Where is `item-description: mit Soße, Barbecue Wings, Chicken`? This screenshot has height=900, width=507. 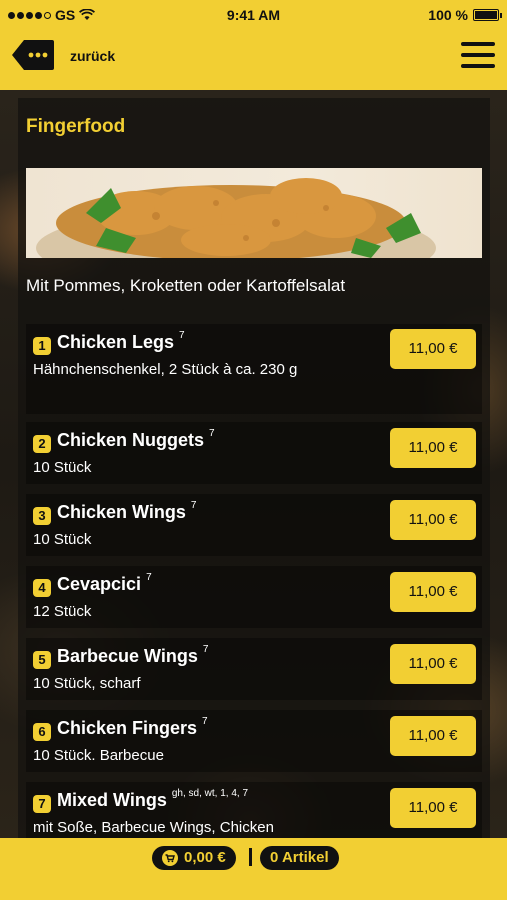 item-description: mit Soße, Barbecue Wings, Chicken is located at coordinates (153, 827).